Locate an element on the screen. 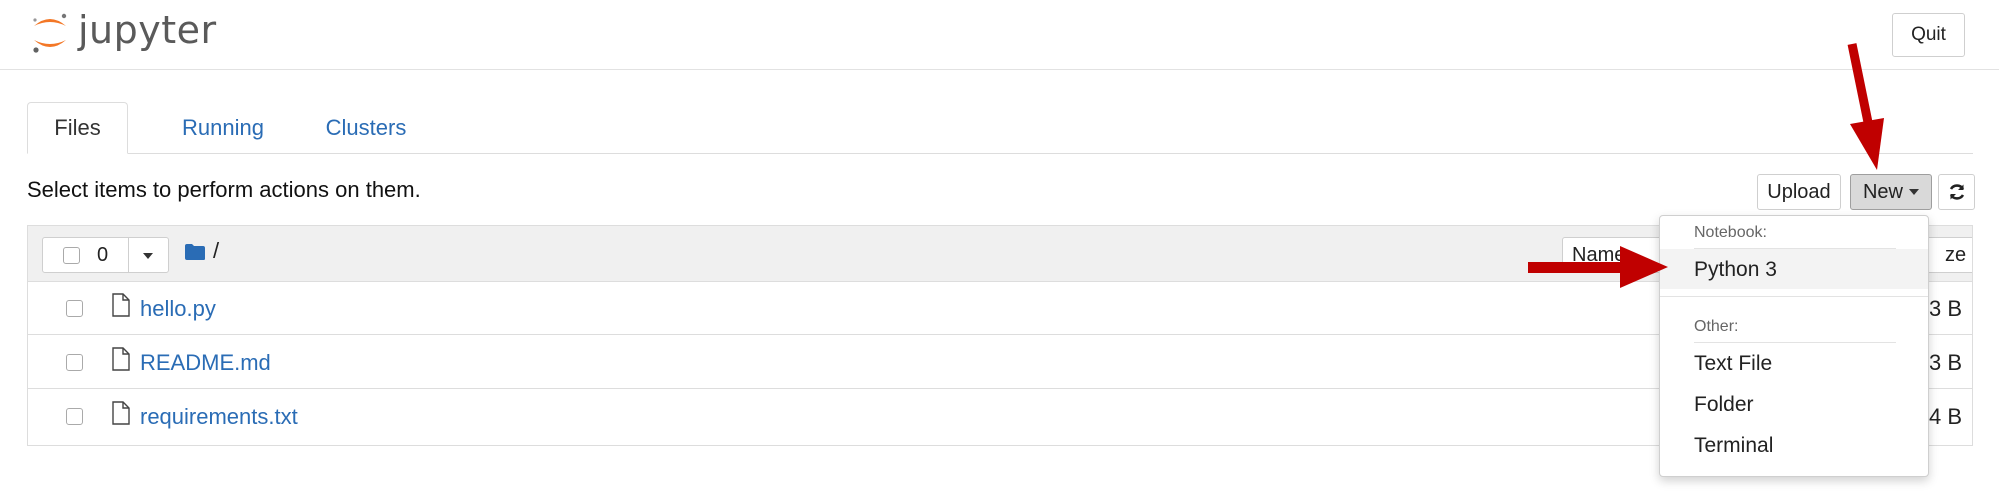 The image size is (1999, 497). quit-button: Quit is located at coordinates (1928, 35).